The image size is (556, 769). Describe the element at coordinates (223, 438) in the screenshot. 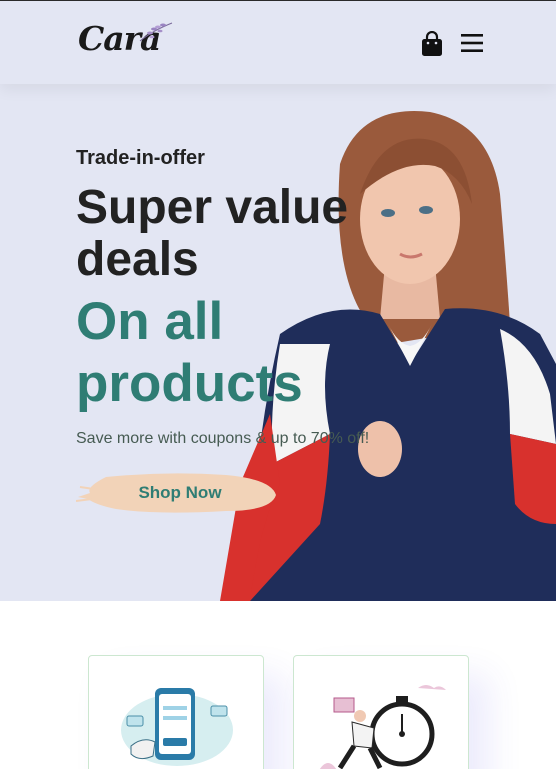

I see `hero-tagline: Save more with coupons & up to 70% off!` at that location.